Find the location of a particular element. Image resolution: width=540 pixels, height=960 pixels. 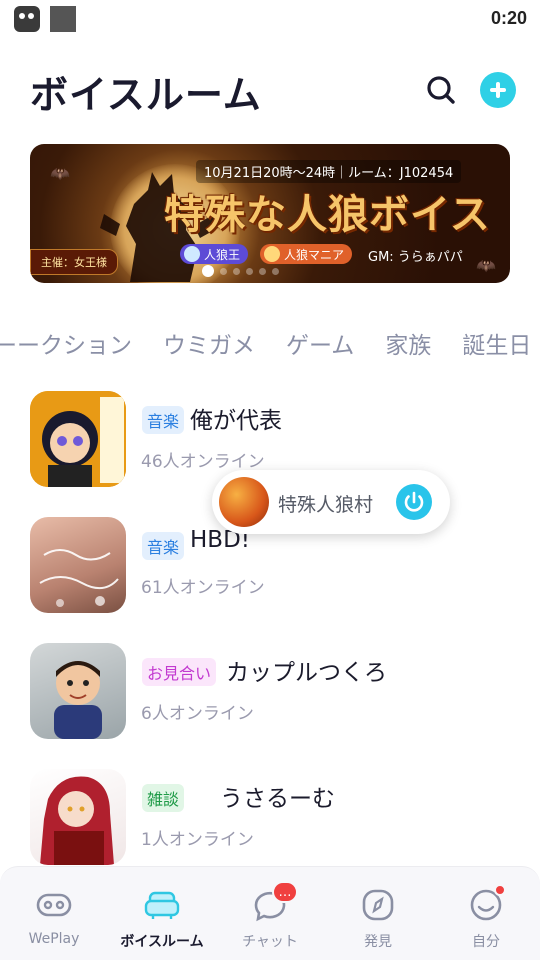

room-tag: 雑談 is located at coordinates (163, 798).